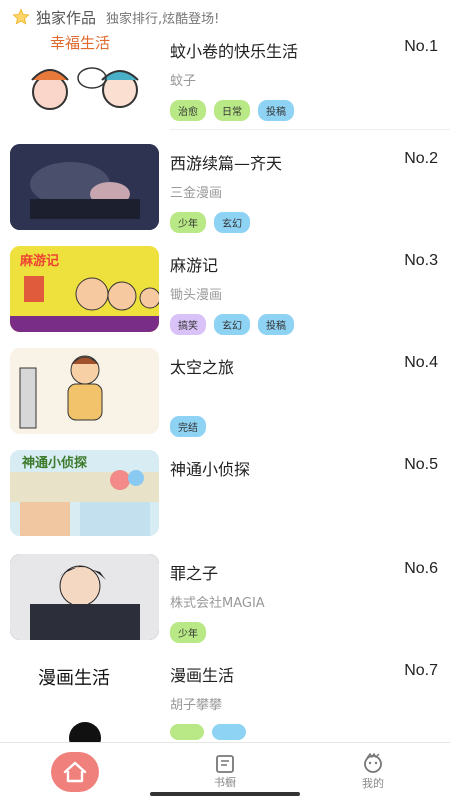  Describe the element at coordinates (202, 674) in the screenshot. I see `comic-title: 漫画生活` at that location.